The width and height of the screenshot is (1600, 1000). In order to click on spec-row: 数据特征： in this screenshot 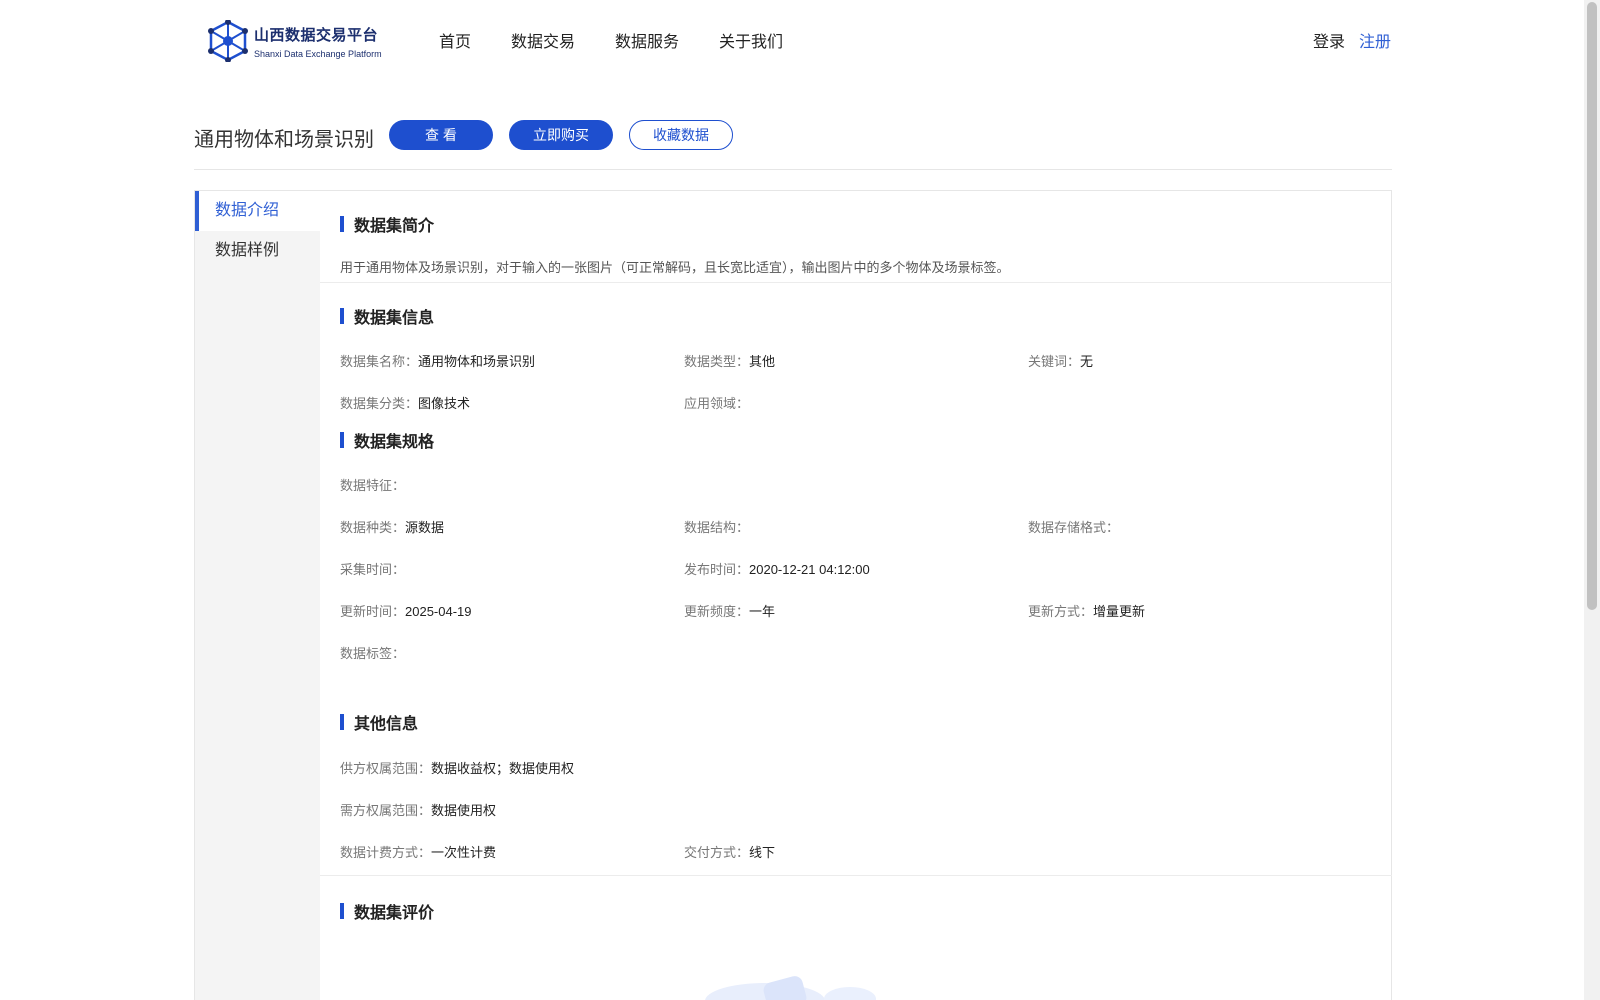, I will do `click(856, 496)`.